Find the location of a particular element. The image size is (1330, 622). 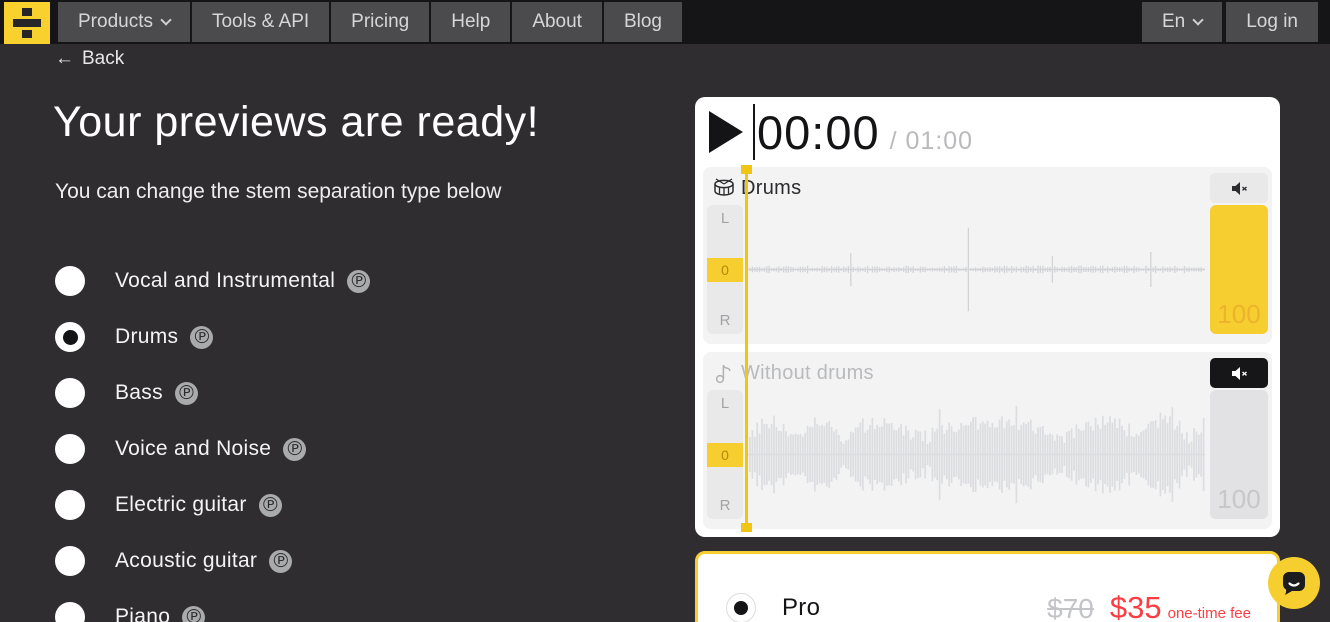

brand-logo-icon is located at coordinates (27, 22).